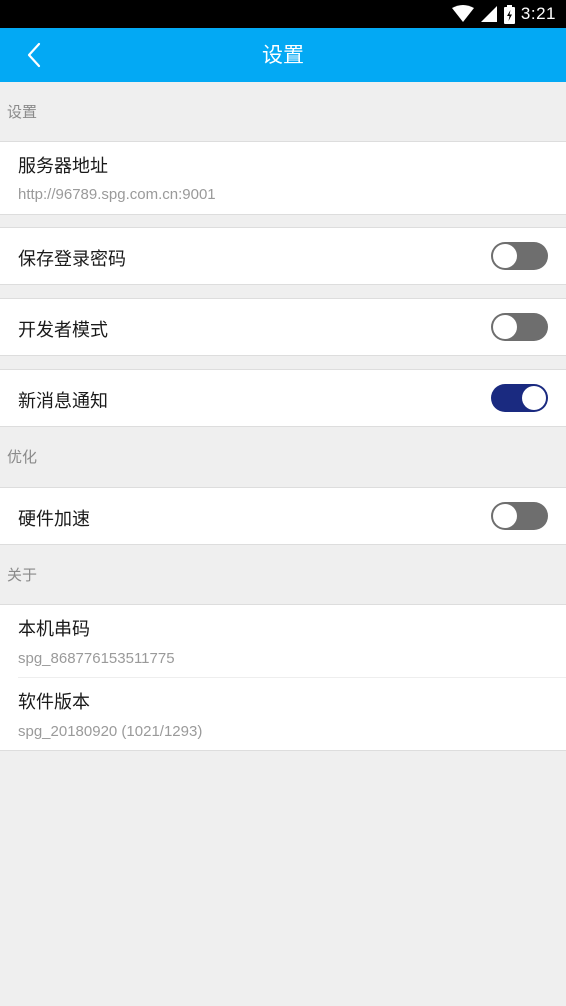 The height and width of the screenshot is (1006, 566). I want to click on save-password-toggle, so click(519, 256).